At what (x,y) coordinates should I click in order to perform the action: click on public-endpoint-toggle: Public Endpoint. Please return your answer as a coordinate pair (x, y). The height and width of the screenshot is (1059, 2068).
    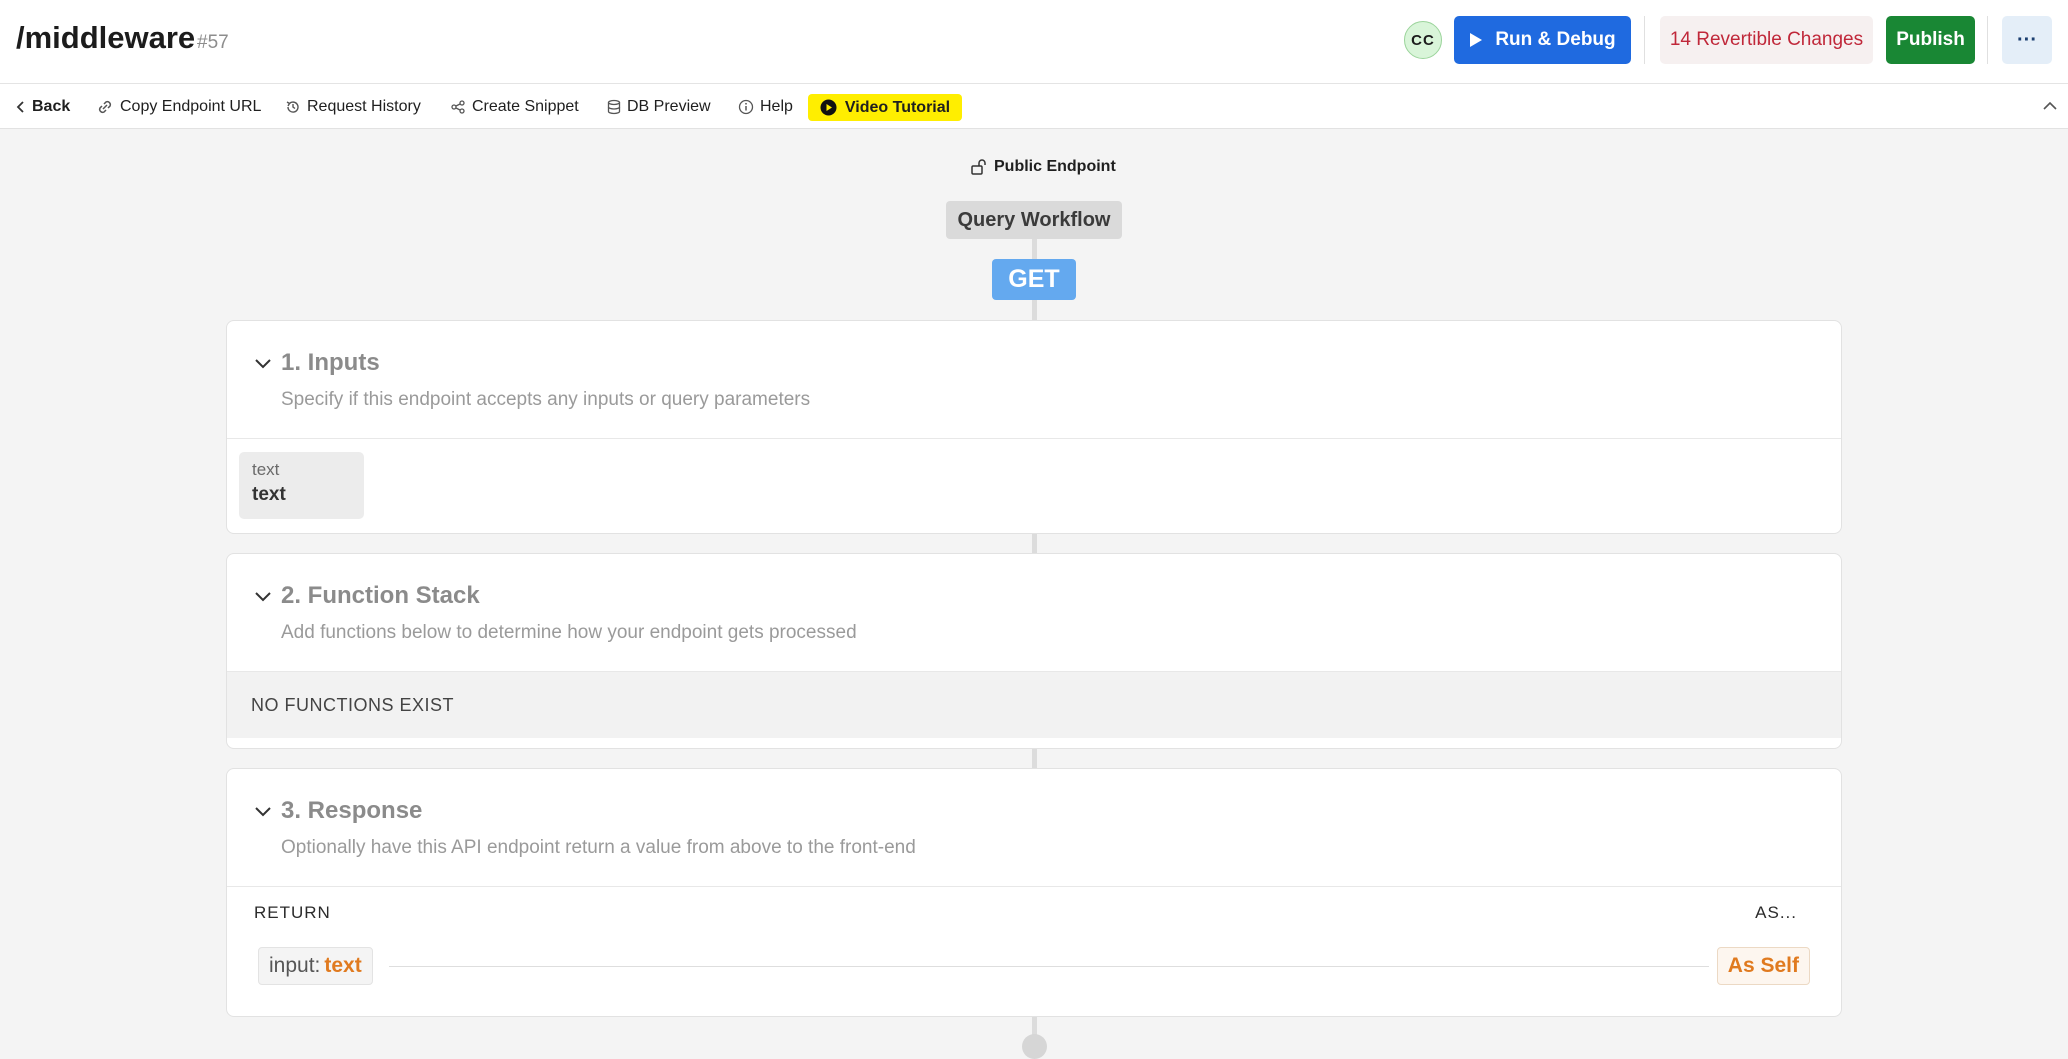
    Looking at the image, I should click on (1043, 167).